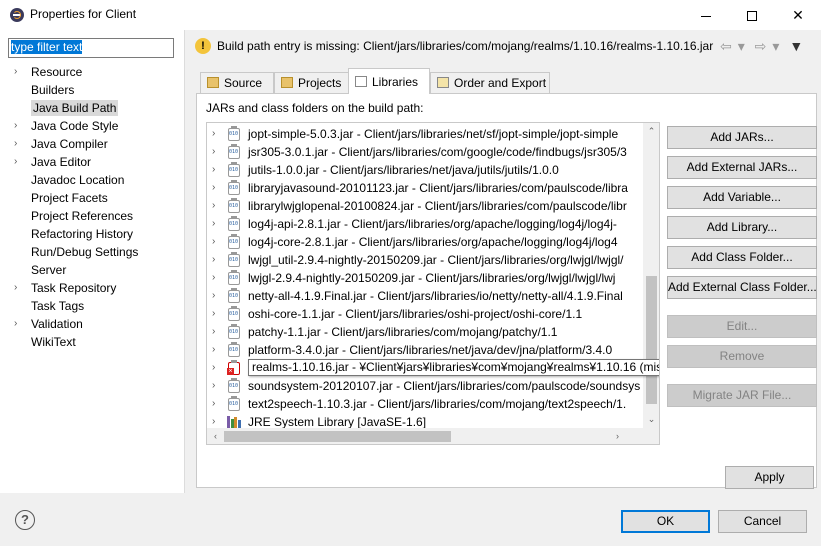 Image resolution: width=821 pixels, height=546 pixels. Describe the element at coordinates (237, 83) in the screenshot. I see `tab-source: Source` at that location.